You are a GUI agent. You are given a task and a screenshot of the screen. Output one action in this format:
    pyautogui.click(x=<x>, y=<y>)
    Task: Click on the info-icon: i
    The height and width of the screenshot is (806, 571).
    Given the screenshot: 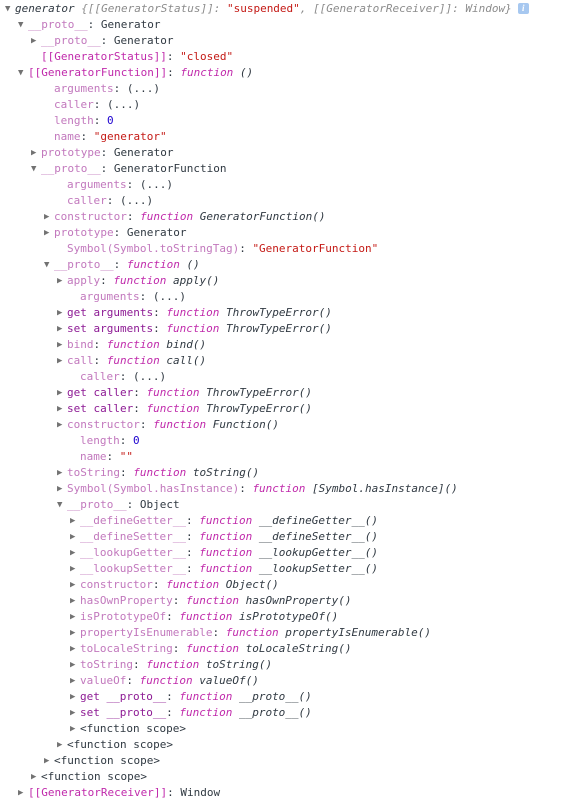 What is the action you would take?
    pyautogui.click(x=523, y=8)
    